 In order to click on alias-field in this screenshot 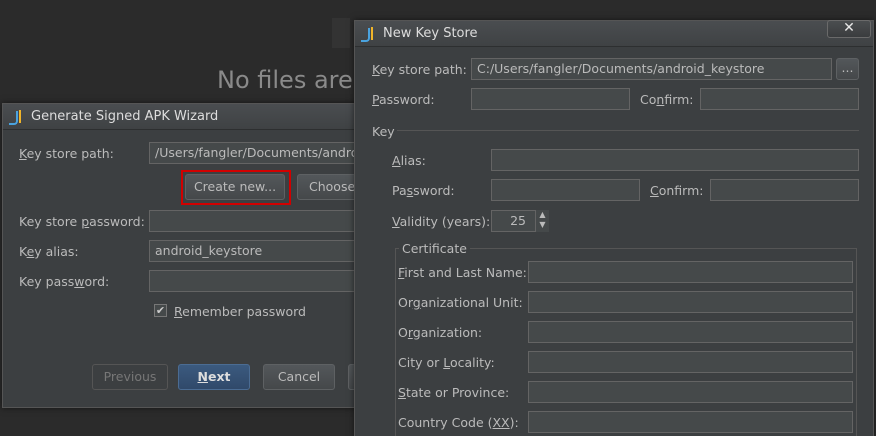, I will do `click(675, 160)`.